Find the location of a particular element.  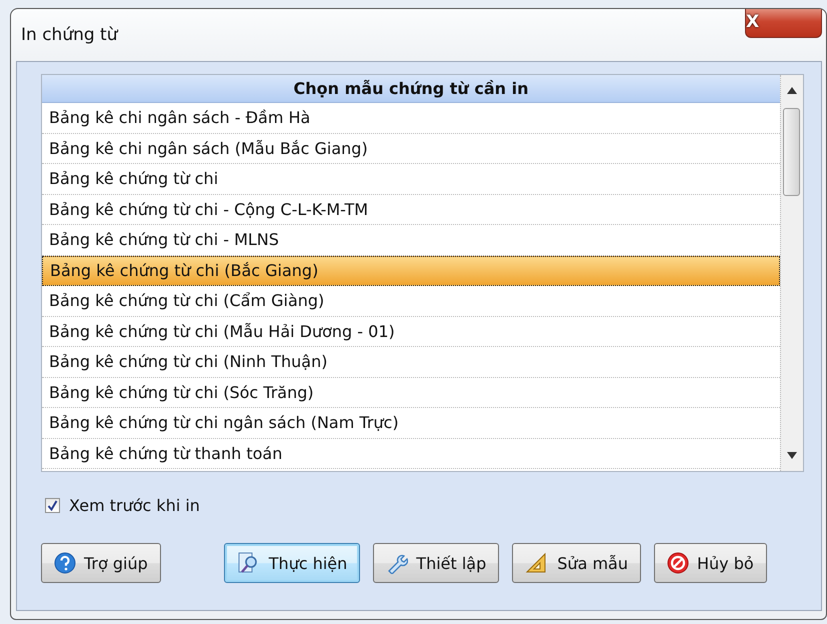

list-item: Bảng kê chứng từ chi (Sóc Trăng) is located at coordinates (411, 393).